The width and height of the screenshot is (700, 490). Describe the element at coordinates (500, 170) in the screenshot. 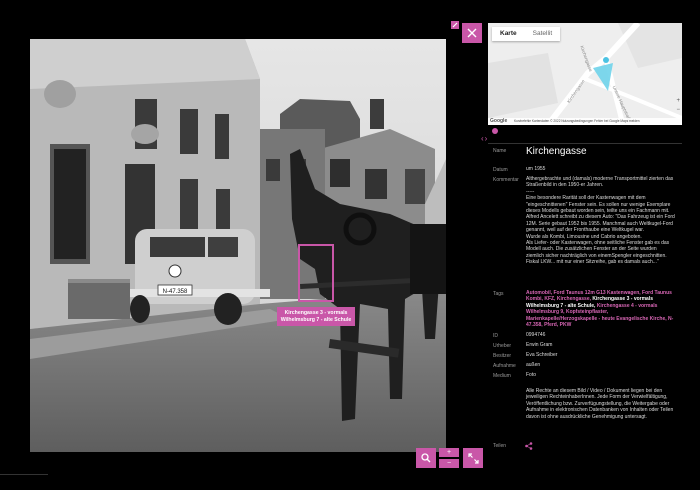

I see `date-label: Datum` at that location.